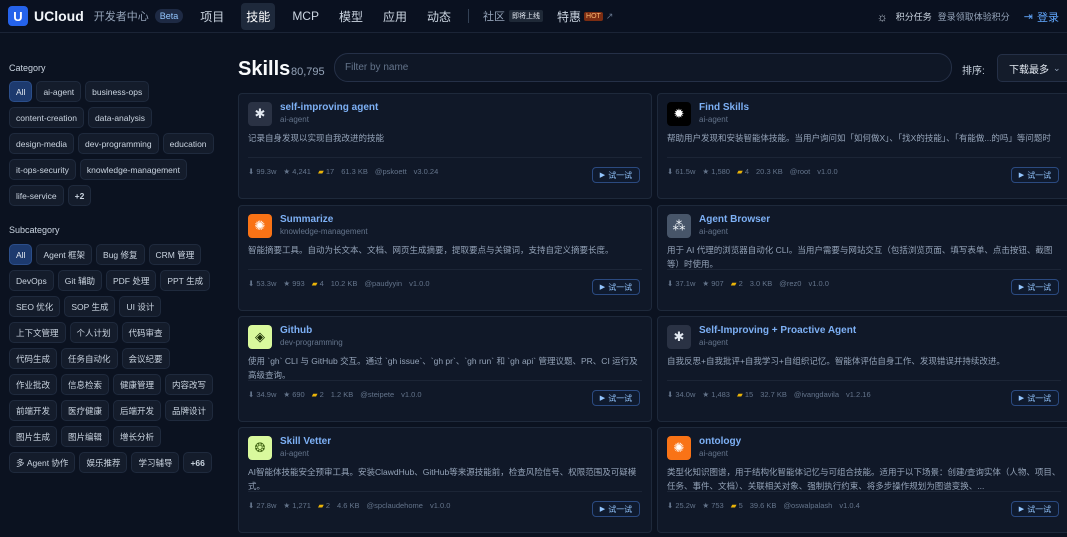 Image resolution: width=1067 pixels, height=537 pixels. I want to click on filter-input, so click(643, 67).